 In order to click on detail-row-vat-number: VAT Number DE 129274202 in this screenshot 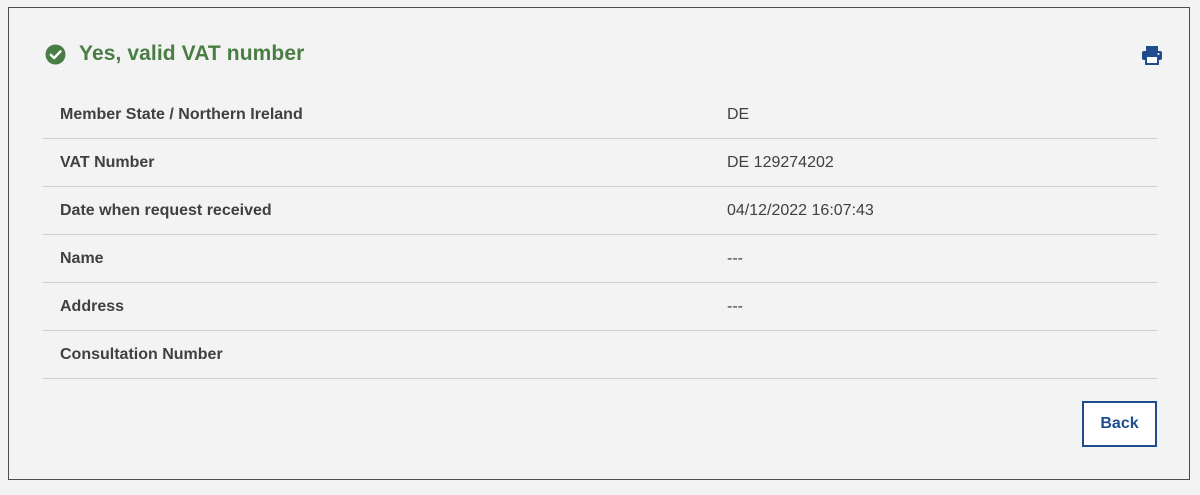, I will do `click(600, 163)`.